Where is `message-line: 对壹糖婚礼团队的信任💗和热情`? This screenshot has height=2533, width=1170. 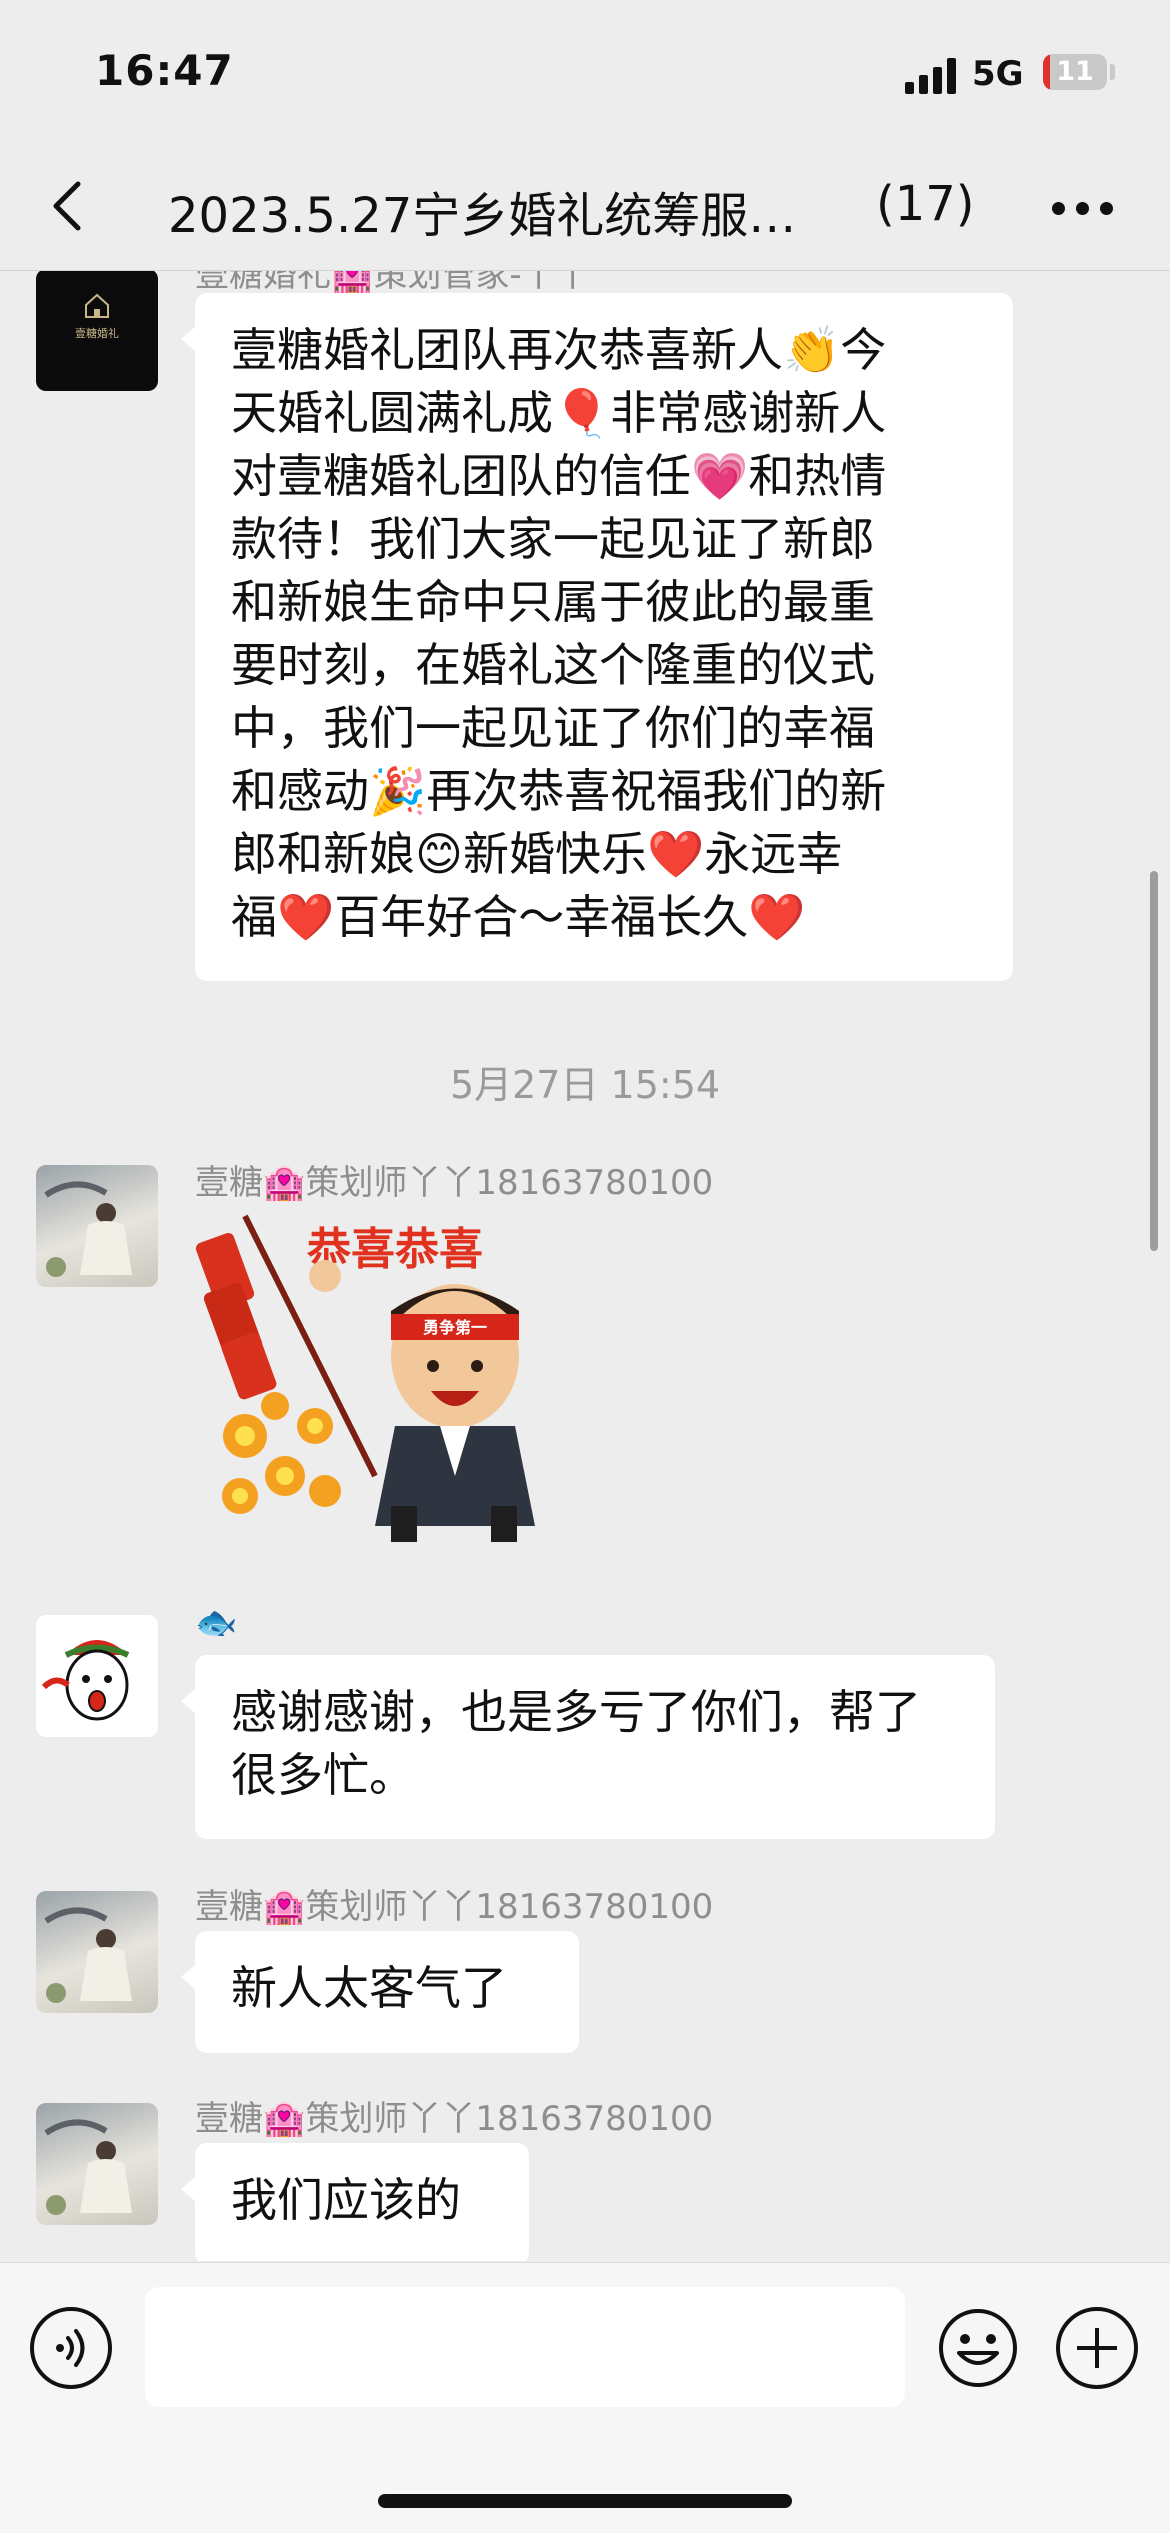
message-line: 对壹糖婚礼团队的信任💗和热情 is located at coordinates (559, 476).